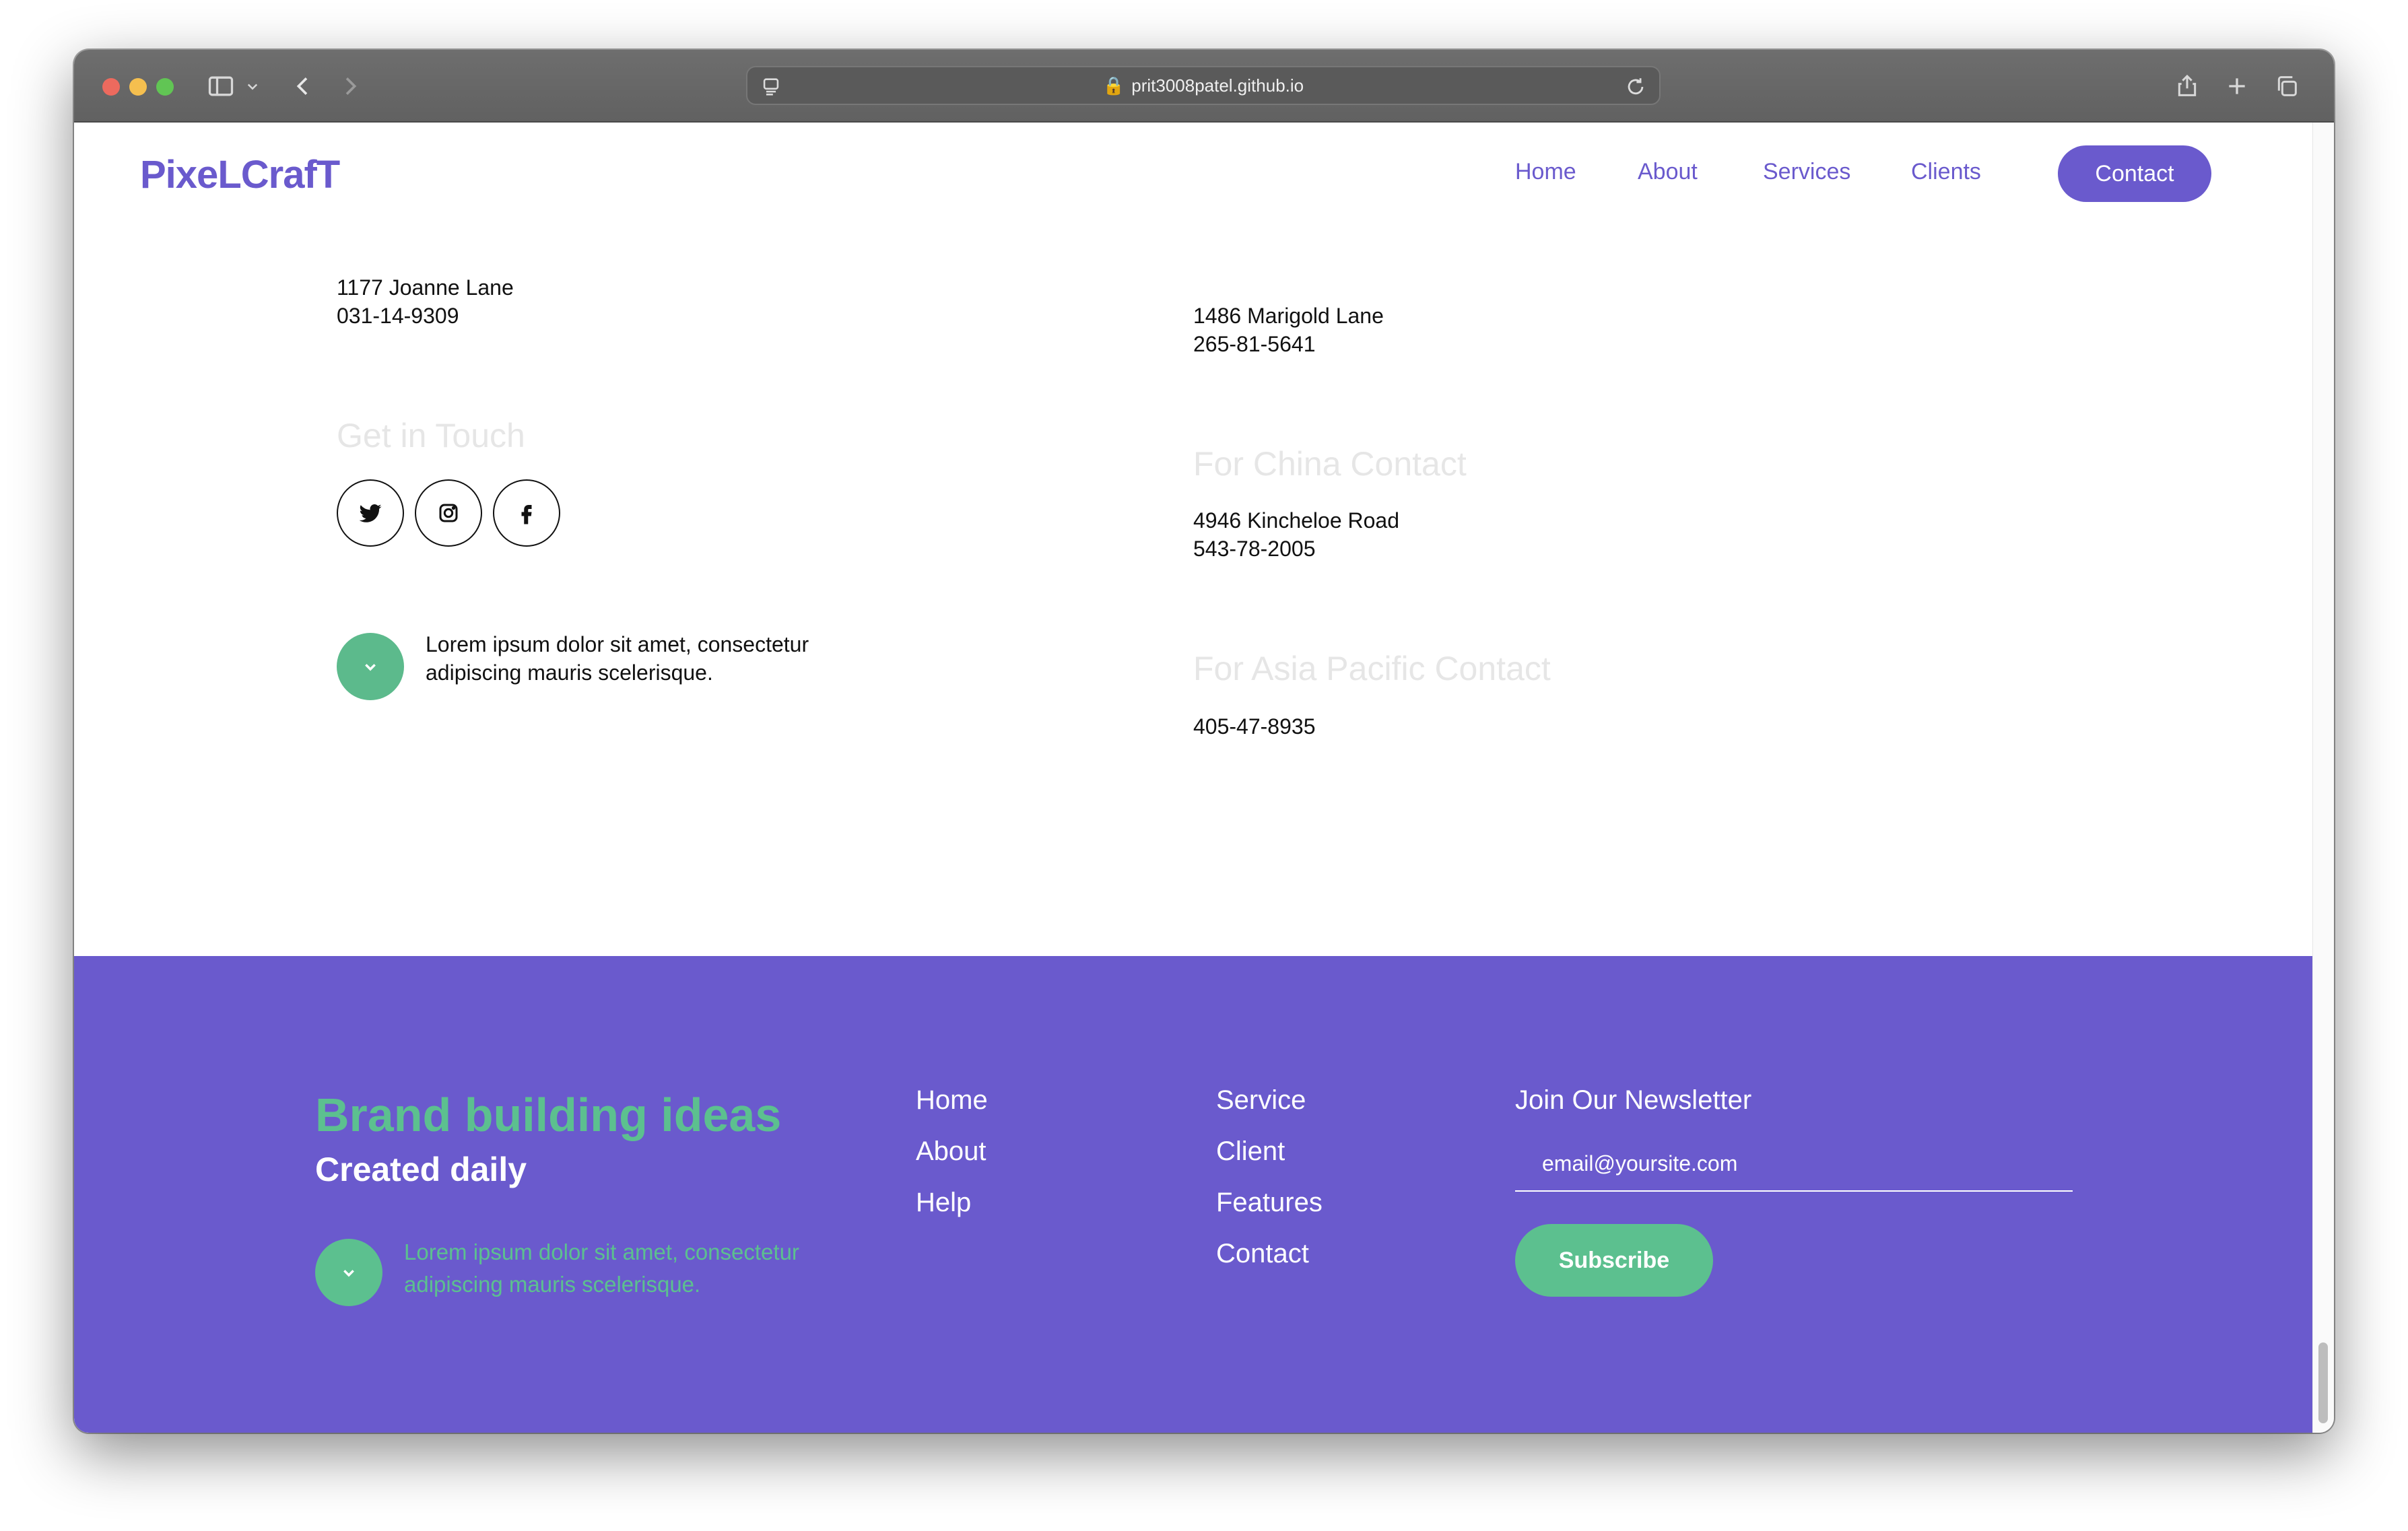  Describe the element at coordinates (1261, 1100) in the screenshot. I see `footer-link-service: Service` at that location.